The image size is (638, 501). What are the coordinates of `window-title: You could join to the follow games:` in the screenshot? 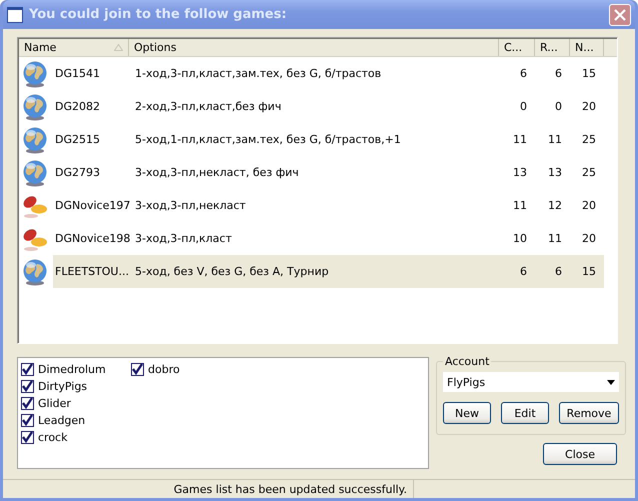 It's located at (158, 14).